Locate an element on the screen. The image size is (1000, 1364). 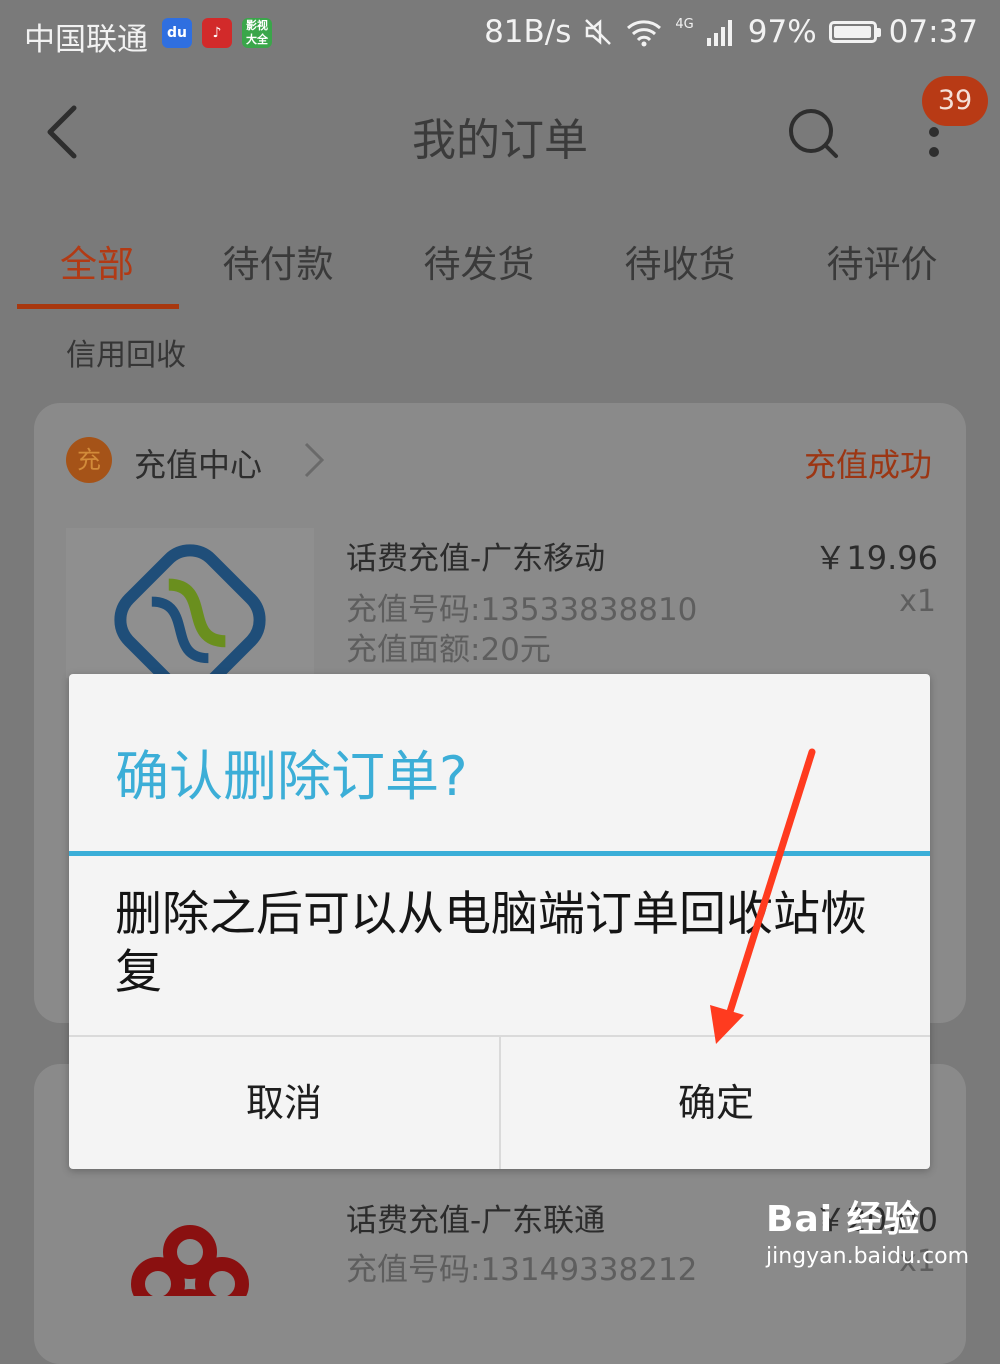
notification-badge: 39 is located at coordinates (955, 101).